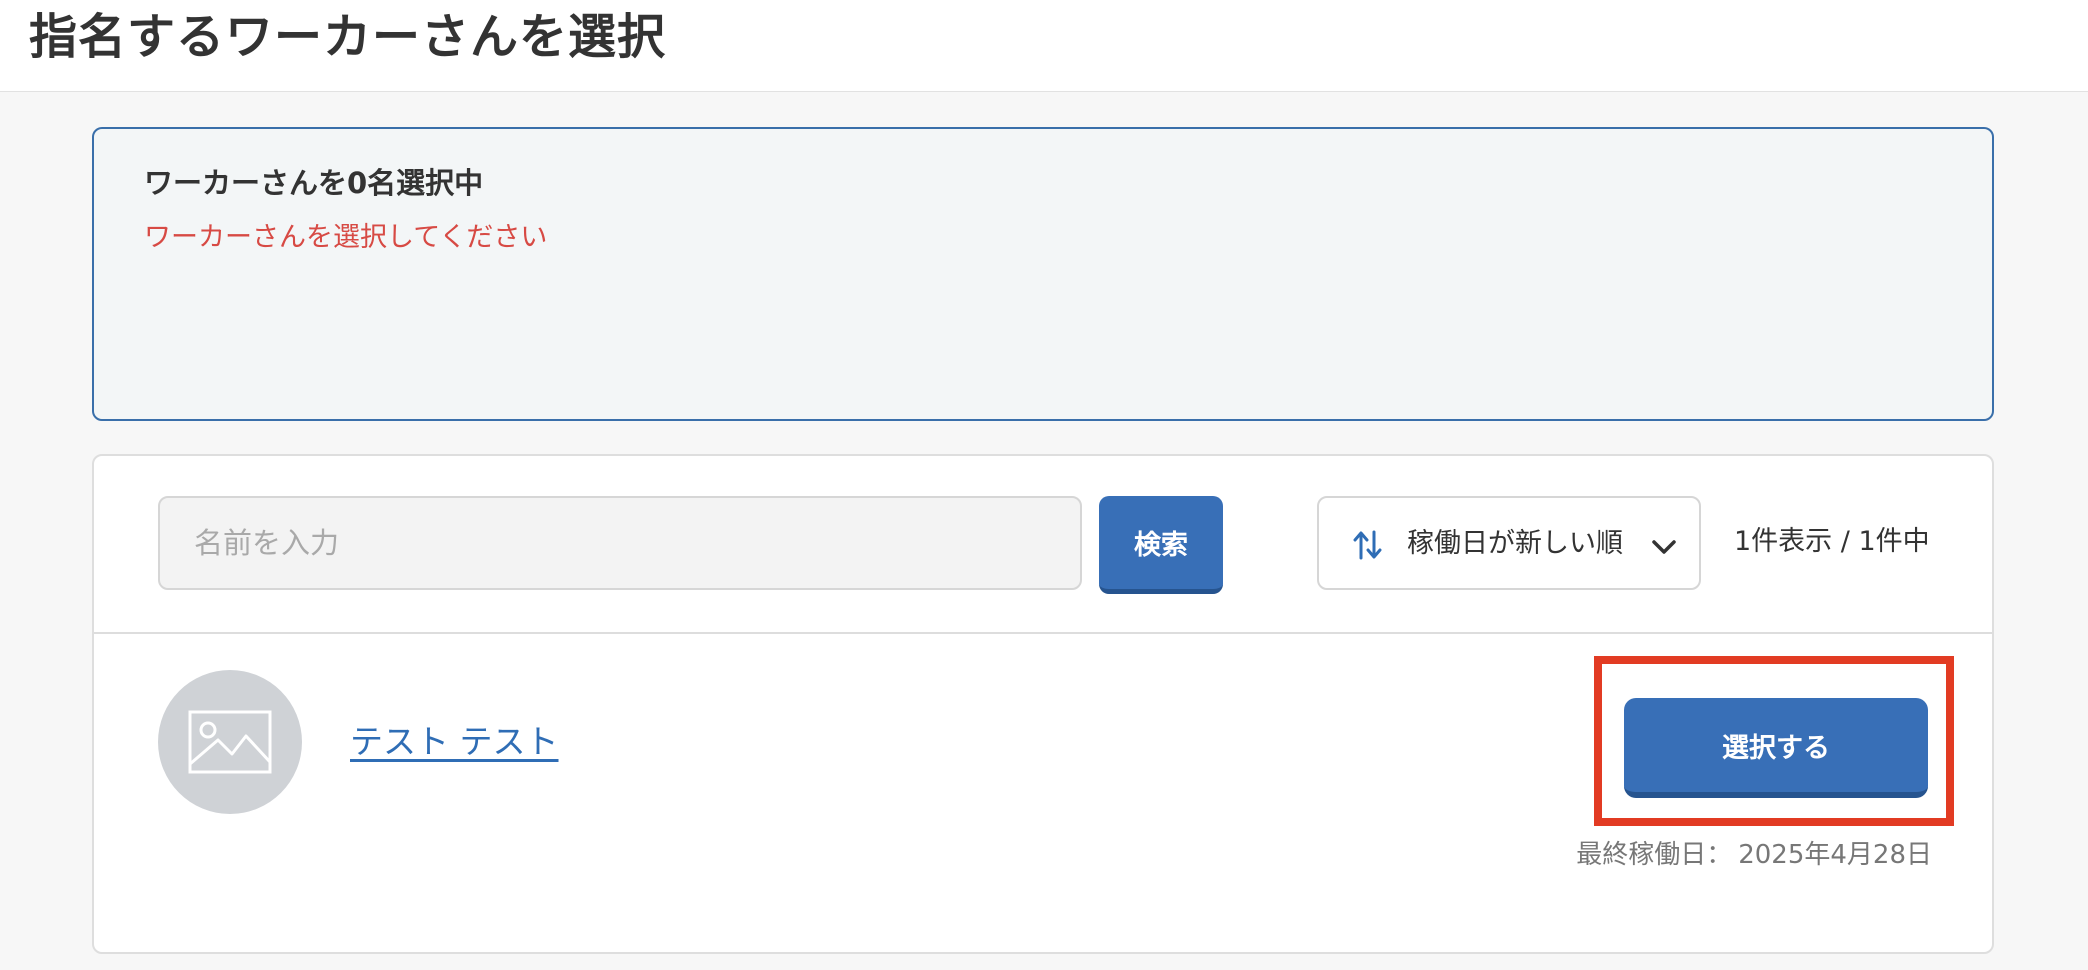  What do you see at coordinates (1161, 545) in the screenshot?
I see `search-button: 検索` at bounding box center [1161, 545].